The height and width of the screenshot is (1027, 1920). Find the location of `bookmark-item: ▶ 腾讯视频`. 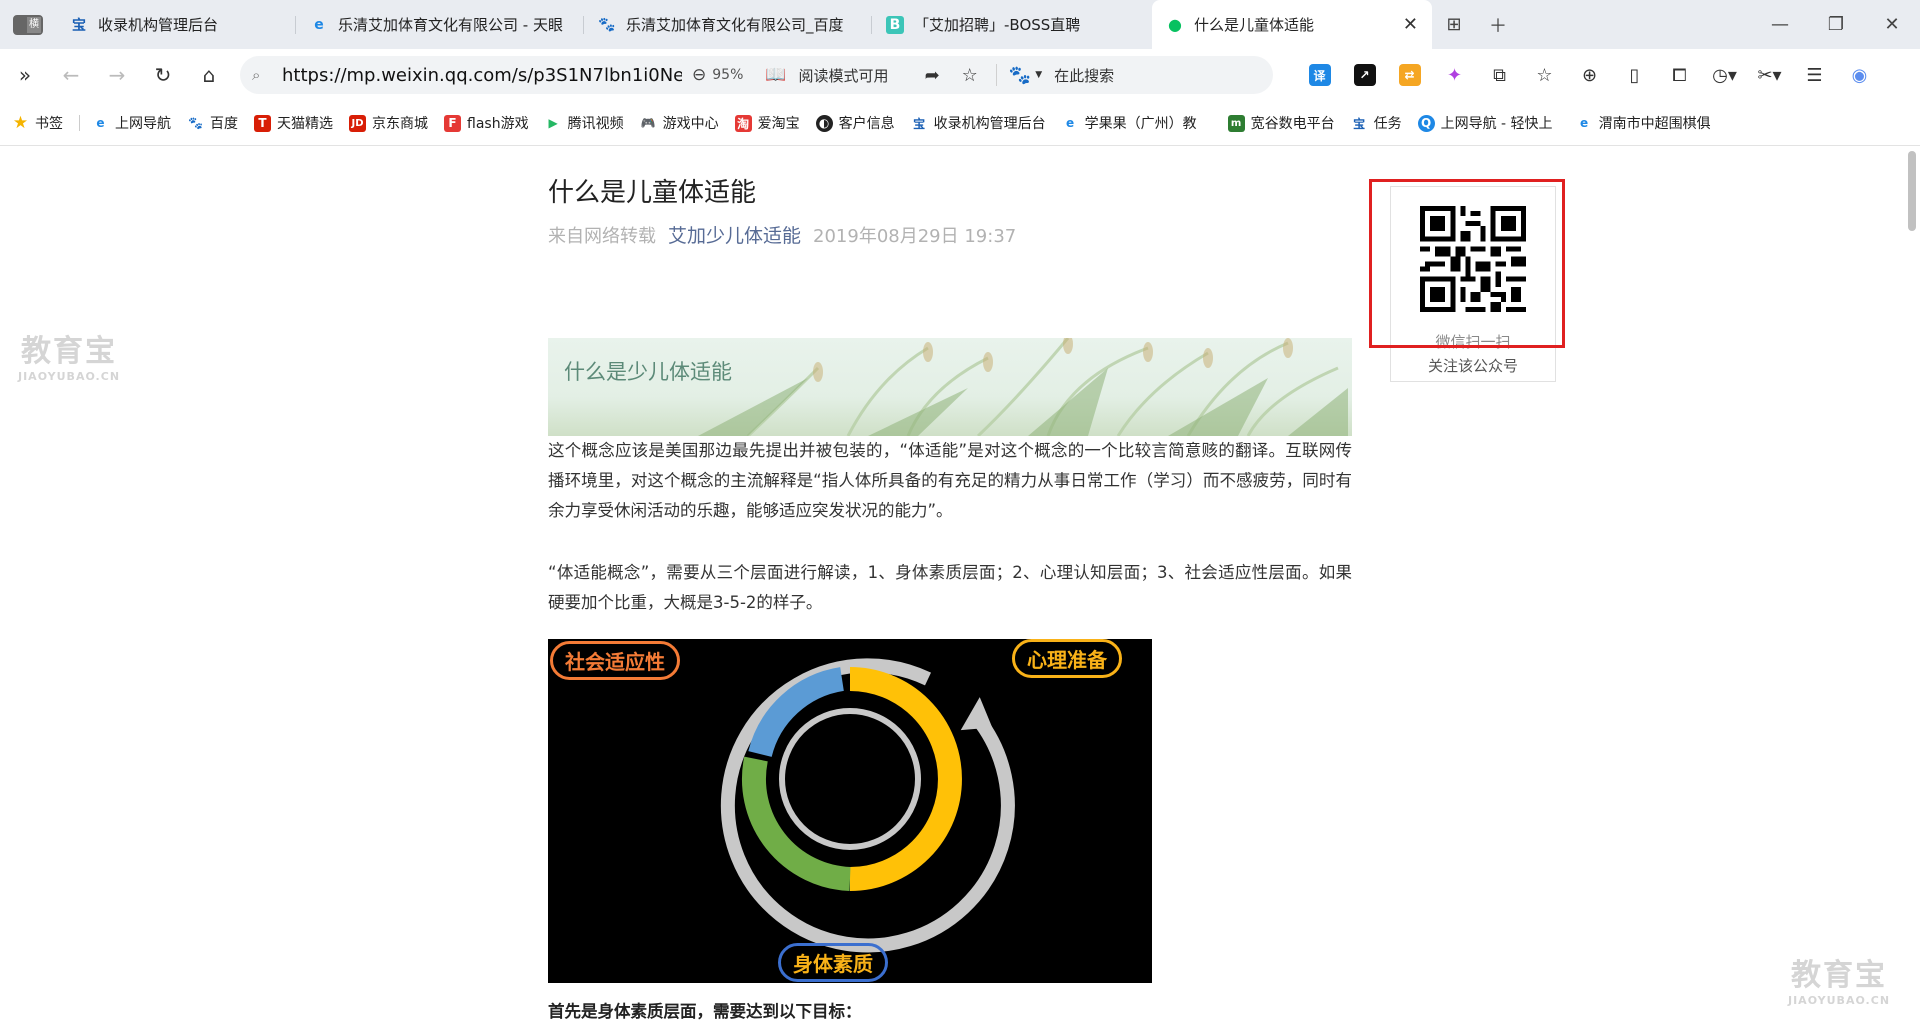

bookmark-item: ▶ 腾讯视频 is located at coordinates (584, 123).